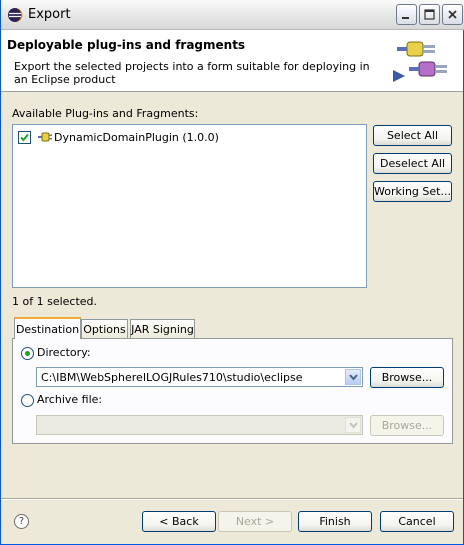  I want to click on directory-label: Directory:, so click(64, 352).